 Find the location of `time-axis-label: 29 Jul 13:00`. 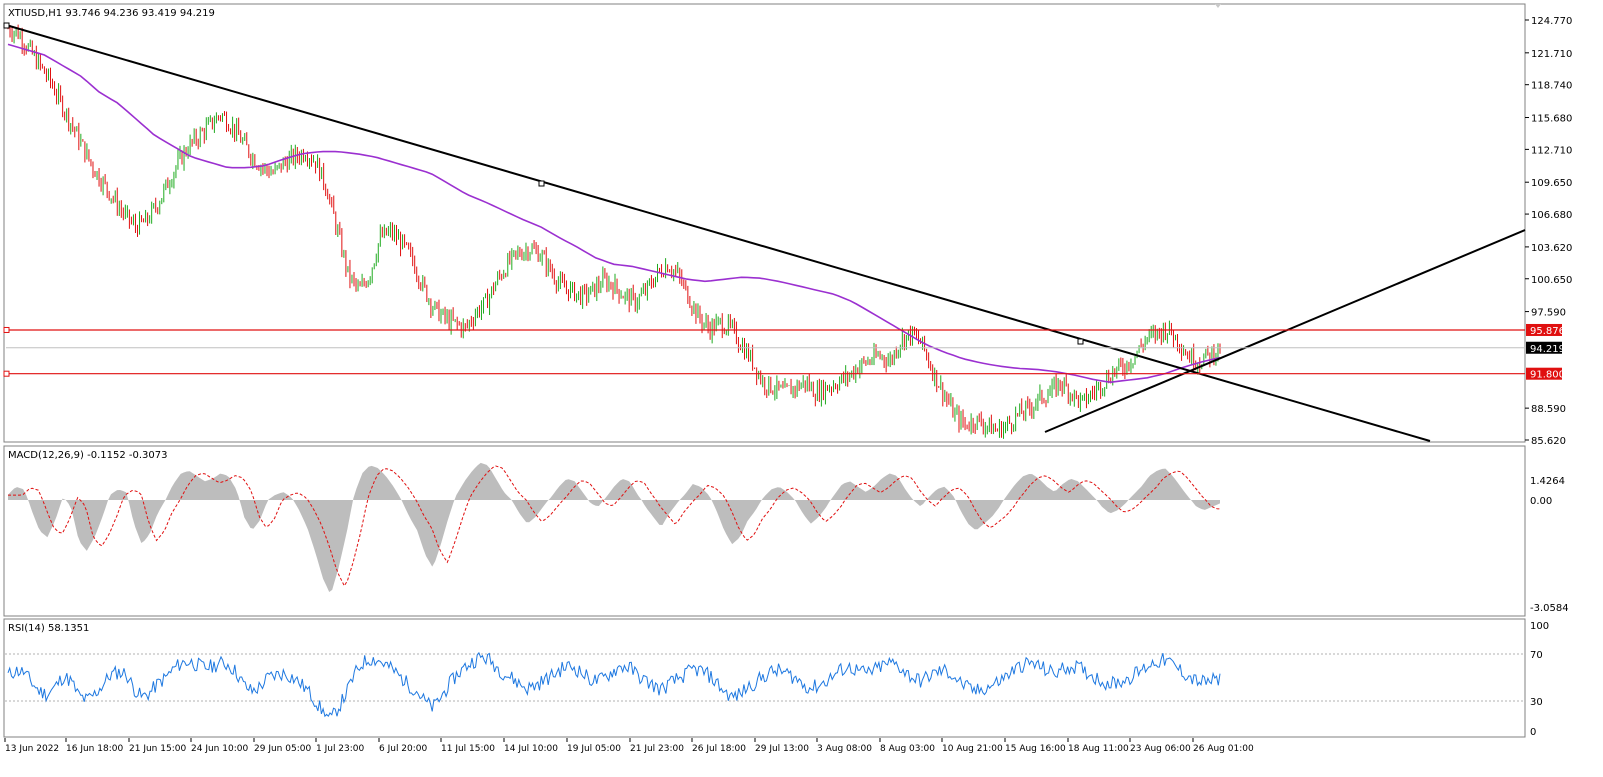

time-axis-label: 29 Jul 13:00 is located at coordinates (782, 749).